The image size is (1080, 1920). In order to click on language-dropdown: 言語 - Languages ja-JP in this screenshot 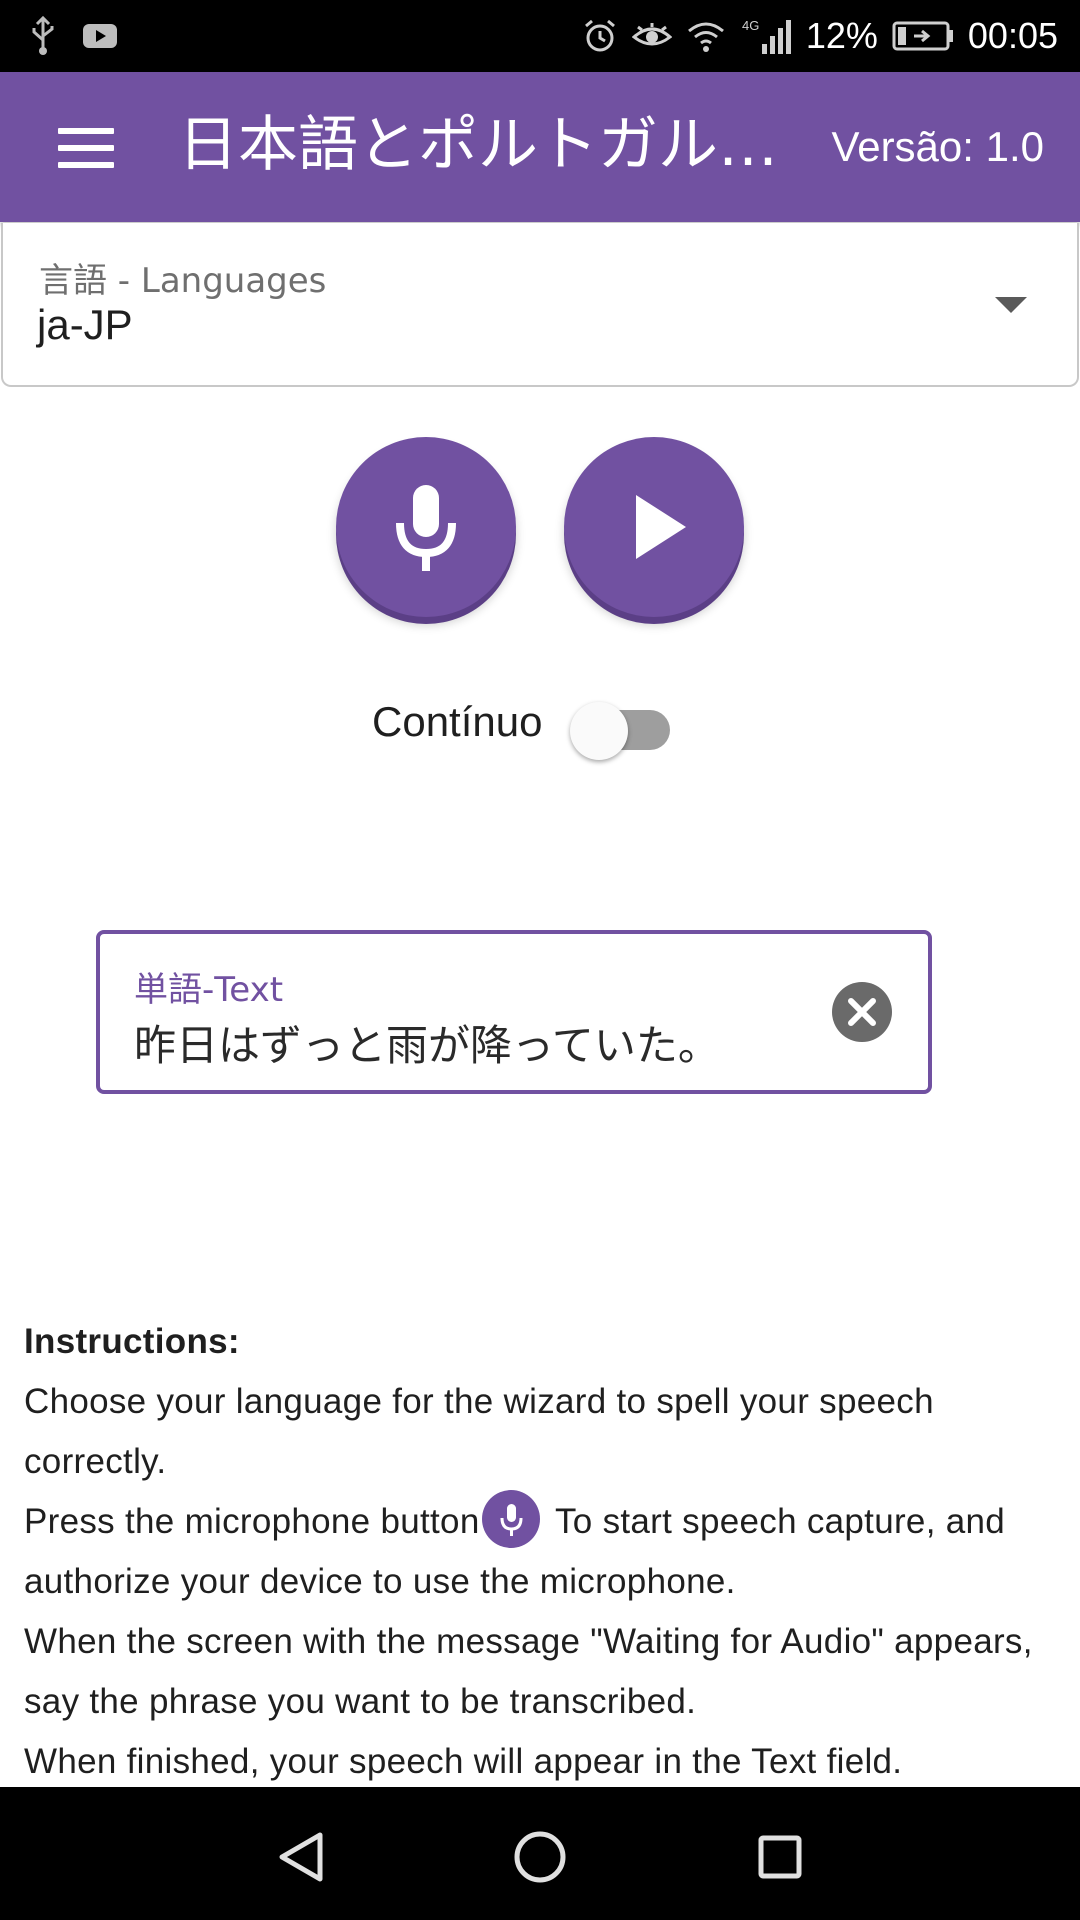, I will do `click(540, 305)`.